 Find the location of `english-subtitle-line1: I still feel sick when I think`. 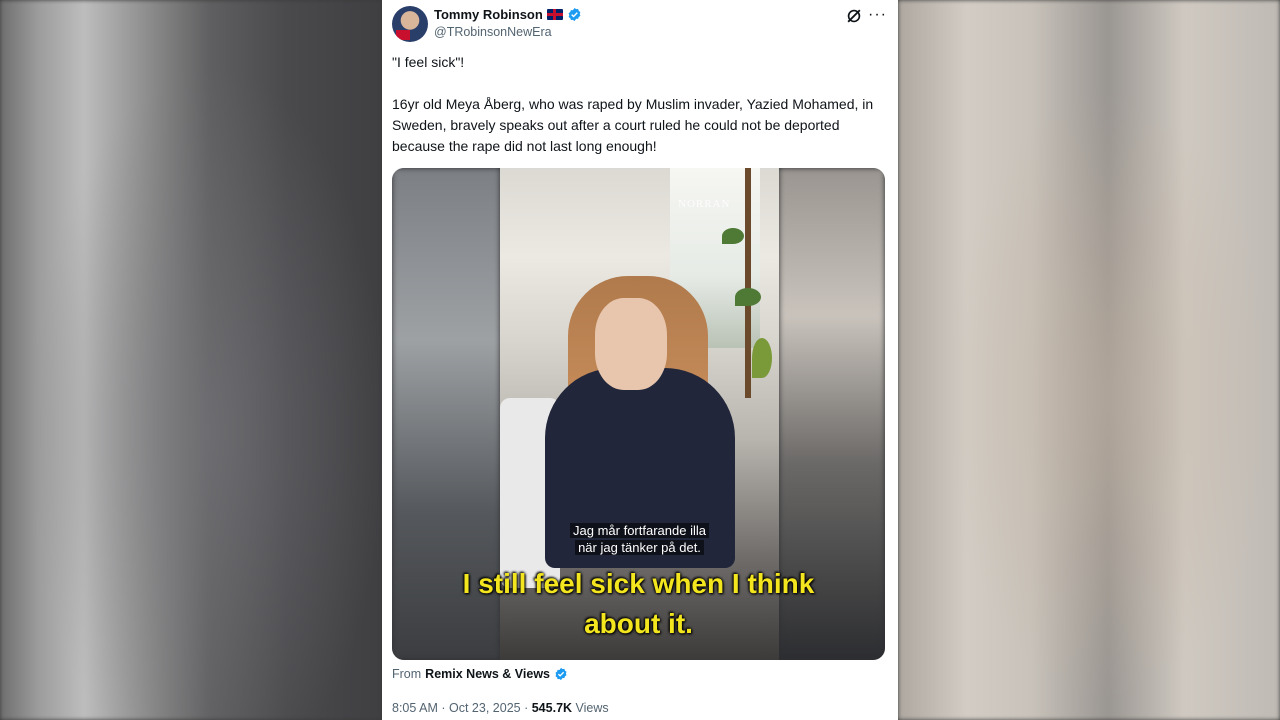

english-subtitle-line1: I still feel sick when I think is located at coordinates (638, 583).